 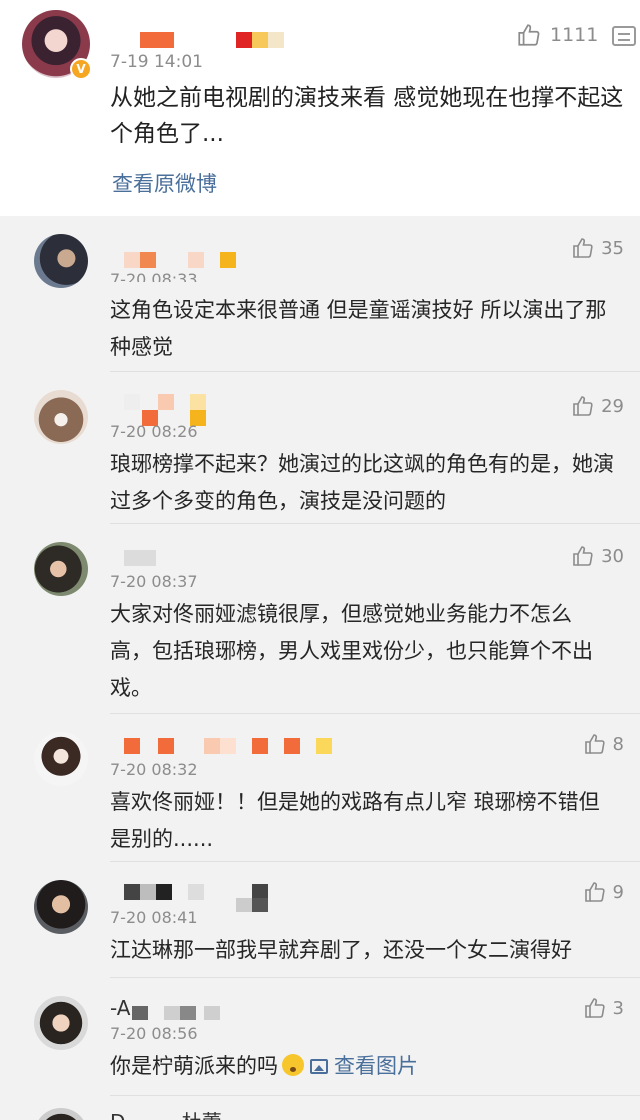 What do you see at coordinates (618, 744) in the screenshot?
I see `like-count: 8` at bounding box center [618, 744].